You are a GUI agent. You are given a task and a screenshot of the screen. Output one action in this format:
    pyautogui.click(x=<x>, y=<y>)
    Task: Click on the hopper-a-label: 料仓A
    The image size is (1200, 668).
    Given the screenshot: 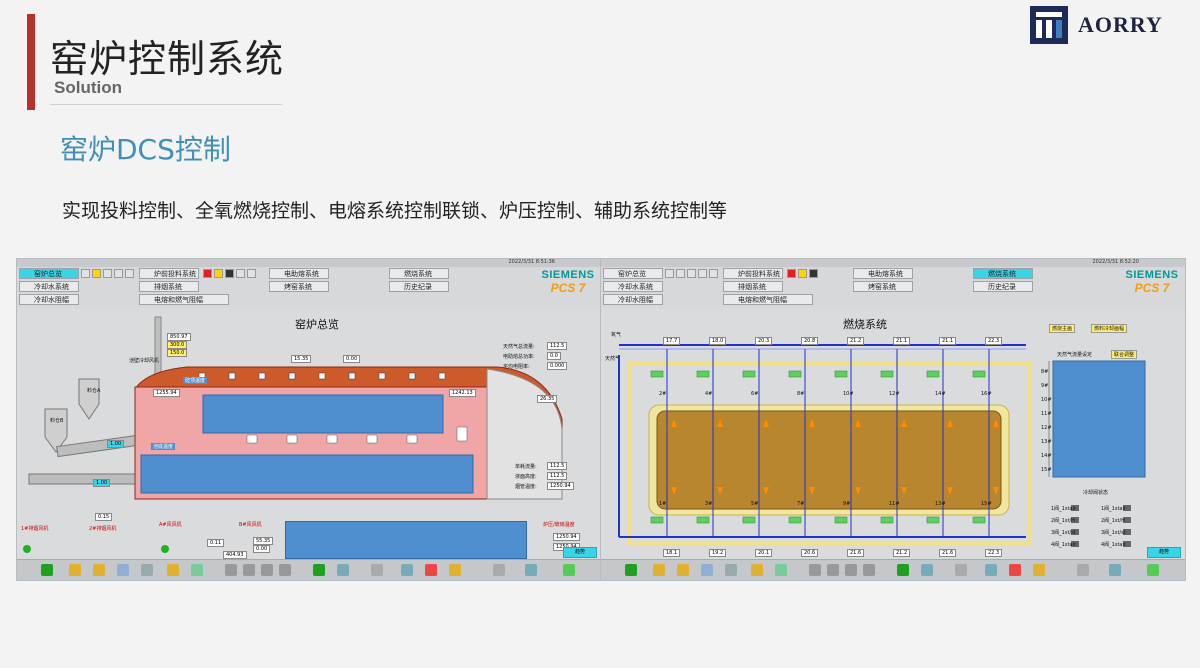 What is the action you would take?
    pyautogui.click(x=94, y=391)
    